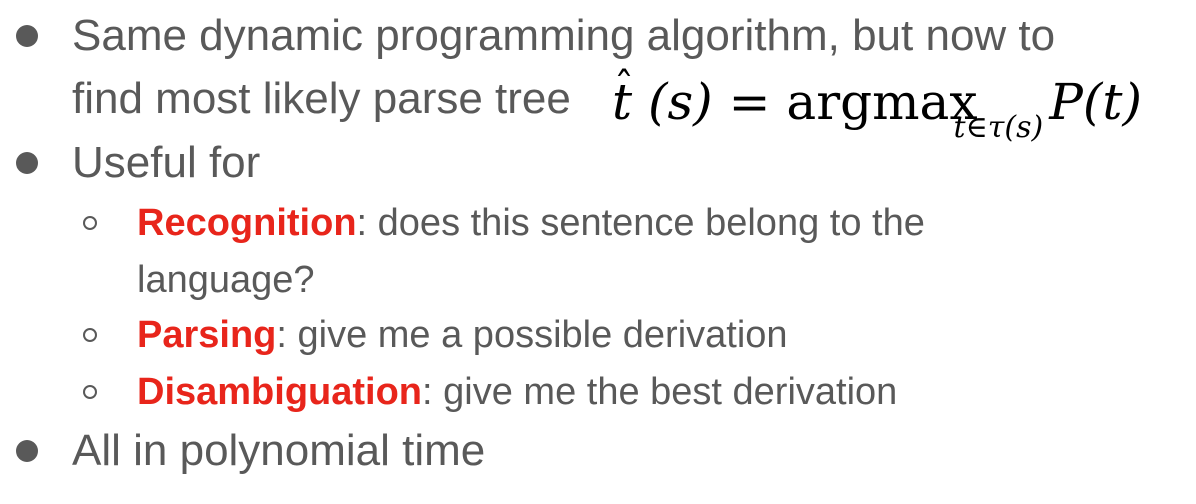 The width and height of the screenshot is (1196, 504). What do you see at coordinates (680, 102) in the screenshot?
I see `formula-lhs-arg: (s)` at bounding box center [680, 102].